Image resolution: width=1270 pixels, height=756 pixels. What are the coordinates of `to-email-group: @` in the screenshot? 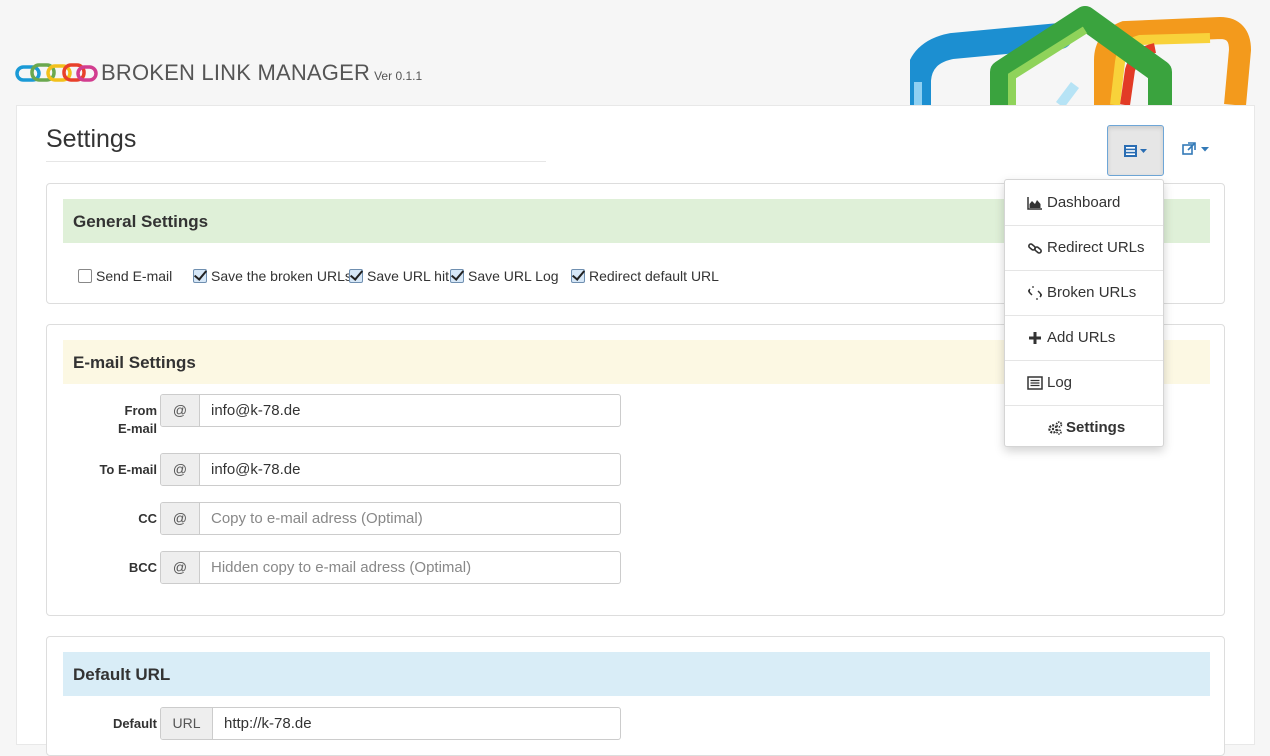 It's located at (390, 469).